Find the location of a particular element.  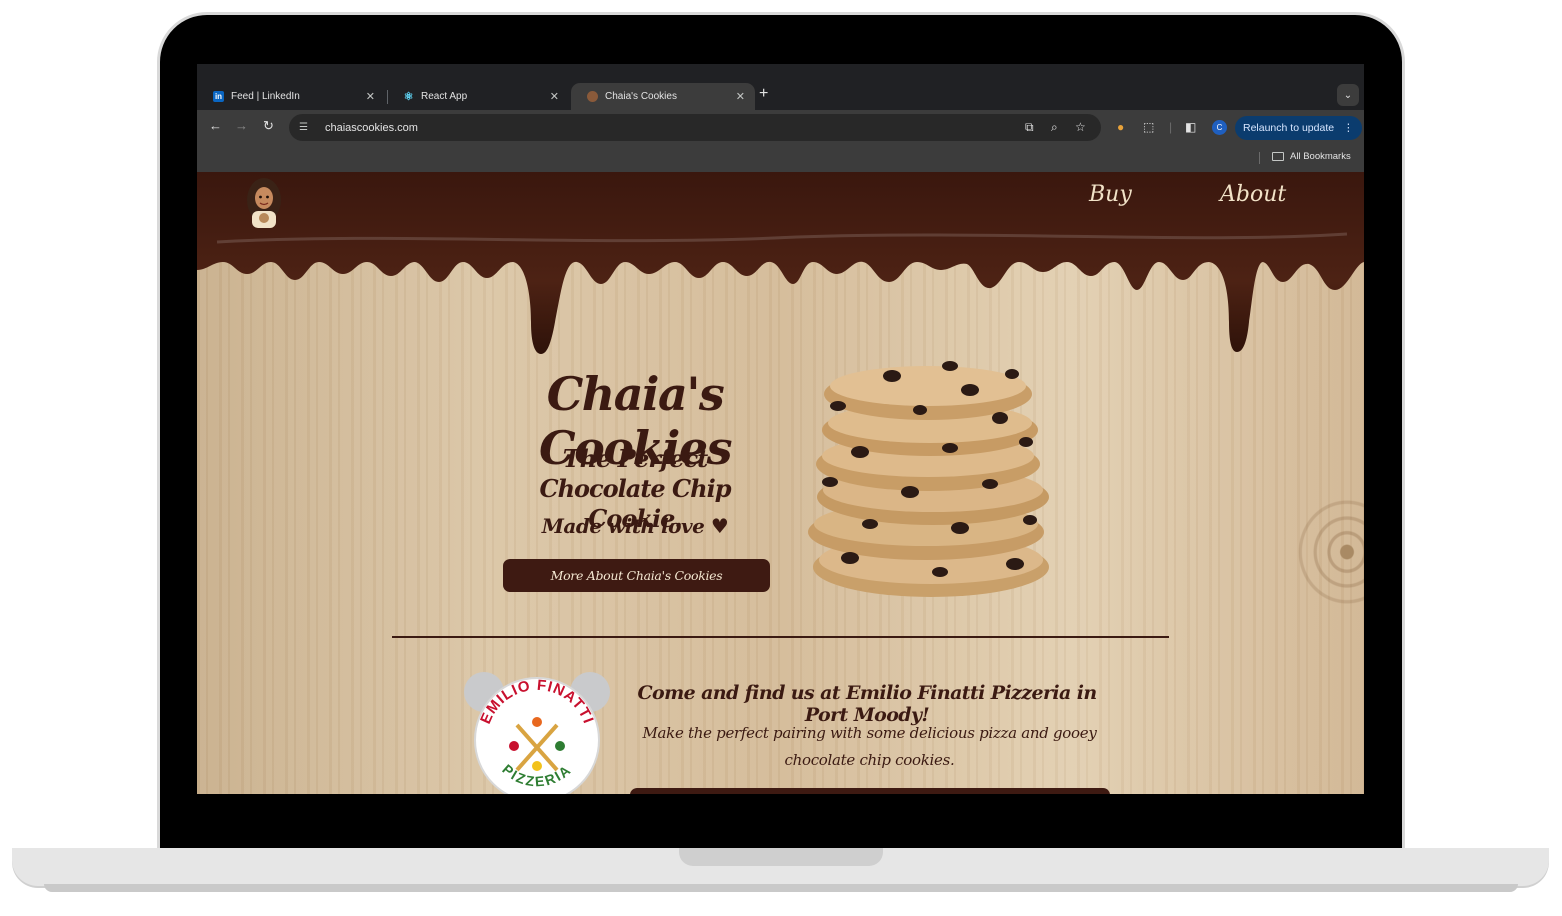

relaunch-button: Relaunch to update ⋮ is located at coordinates (1298, 128).